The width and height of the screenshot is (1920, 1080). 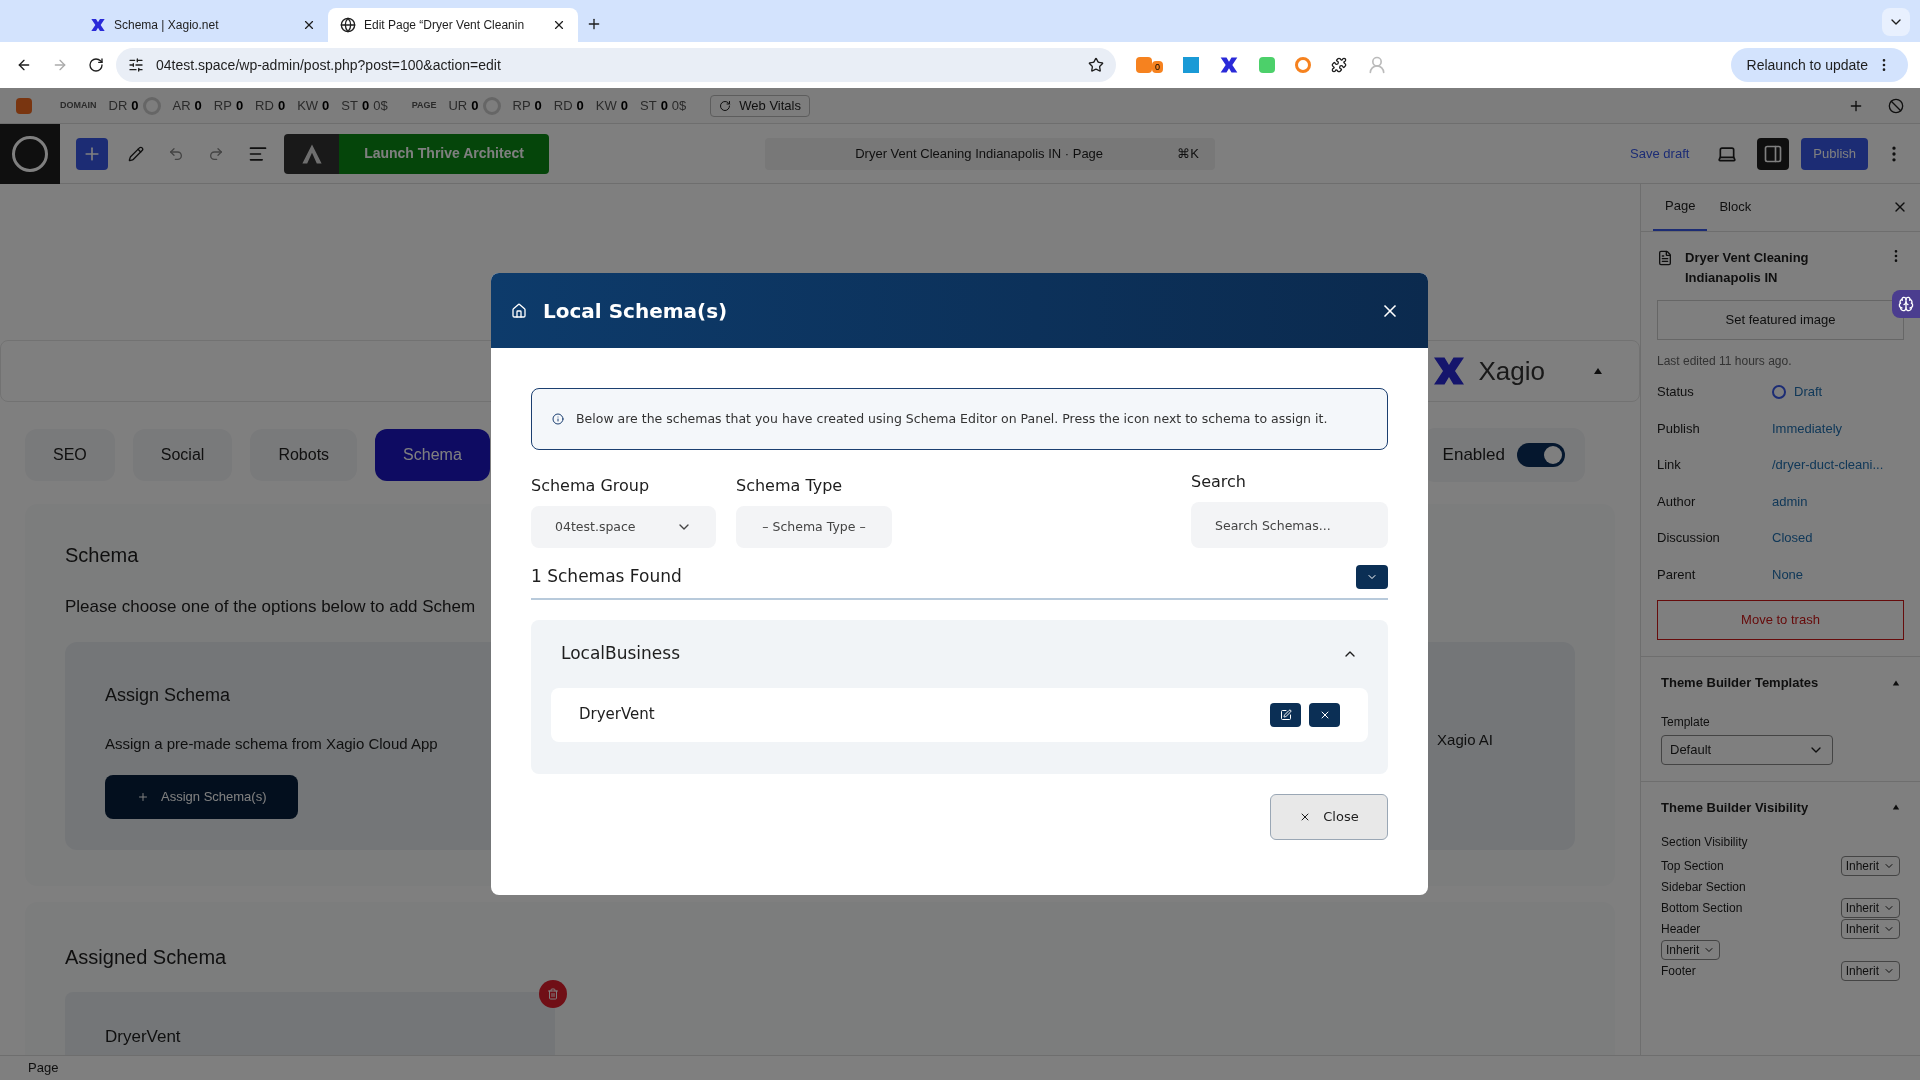 I want to click on row-value-link: admin, so click(x=1790, y=501).